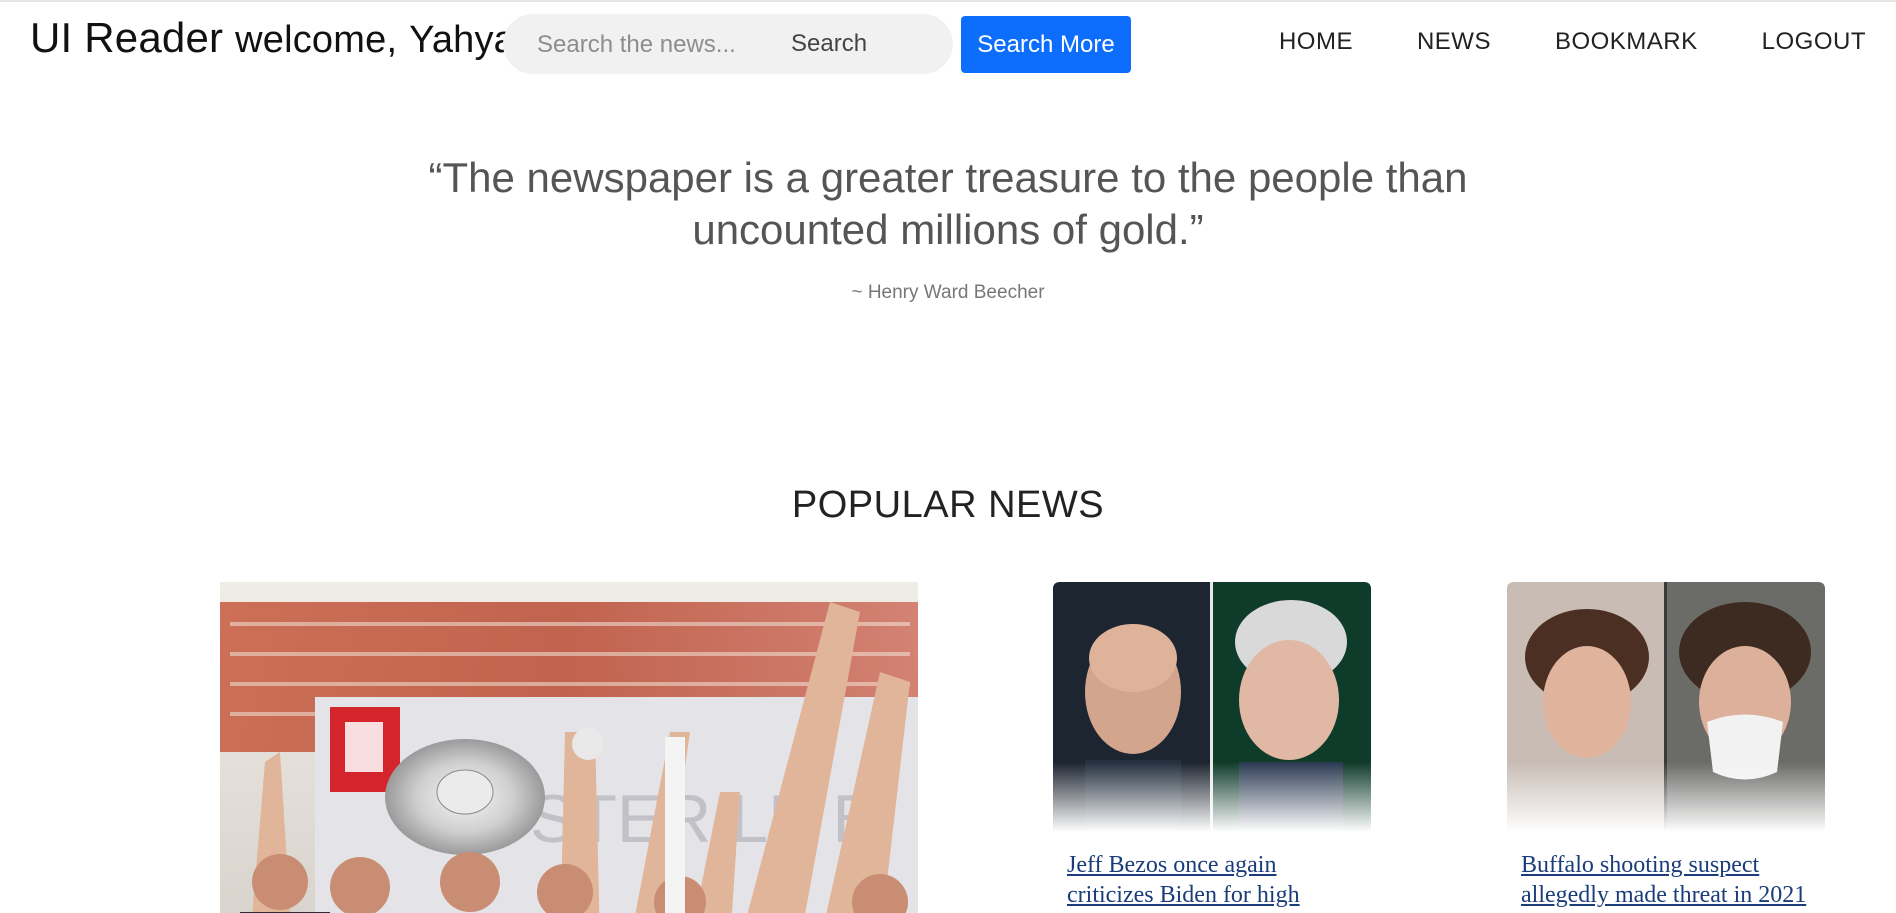 This screenshot has height=913, width=1896. What do you see at coordinates (948, 505) in the screenshot?
I see `popular-news-heading: POPULAR NEWS` at bounding box center [948, 505].